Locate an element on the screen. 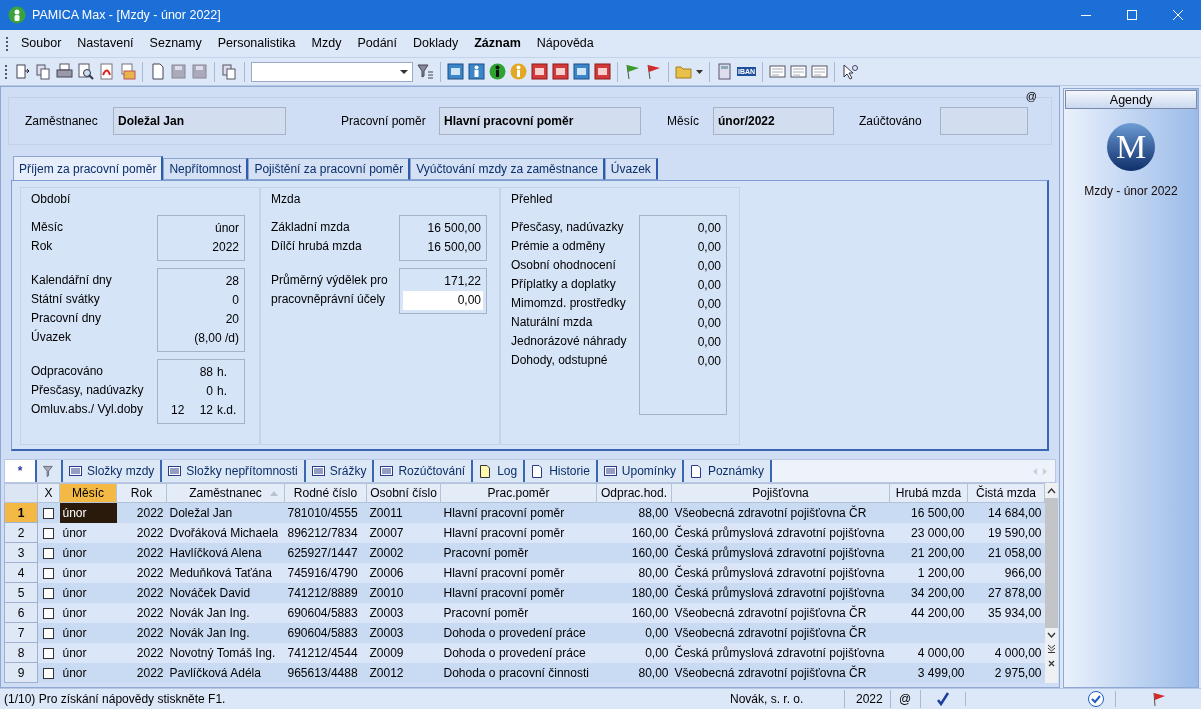 The image size is (1201, 709). tab: Poznámky is located at coordinates (727, 471).